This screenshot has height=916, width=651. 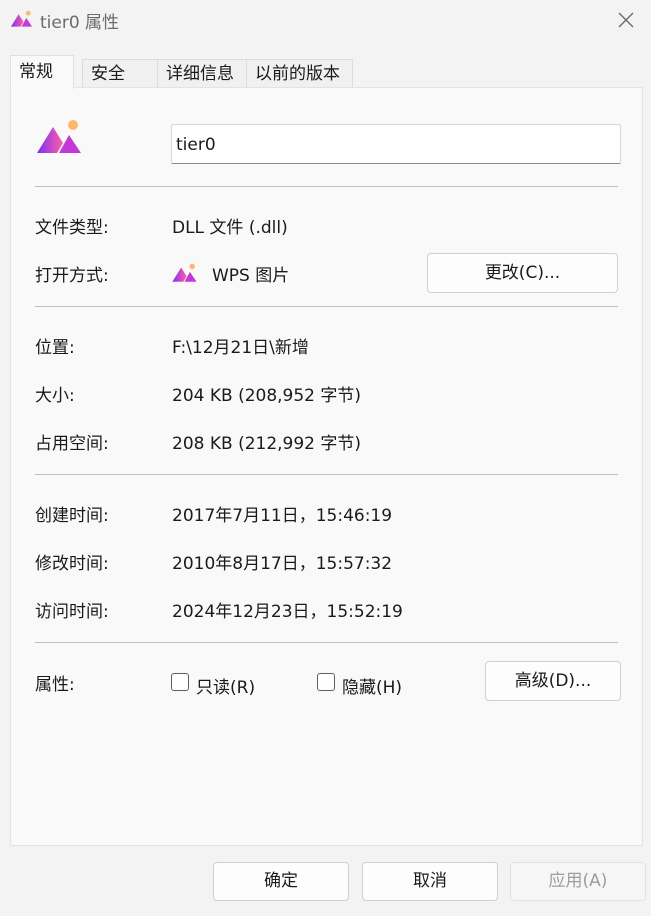 What do you see at coordinates (325, 20) in the screenshot?
I see `title-bar: tier0 属性` at bounding box center [325, 20].